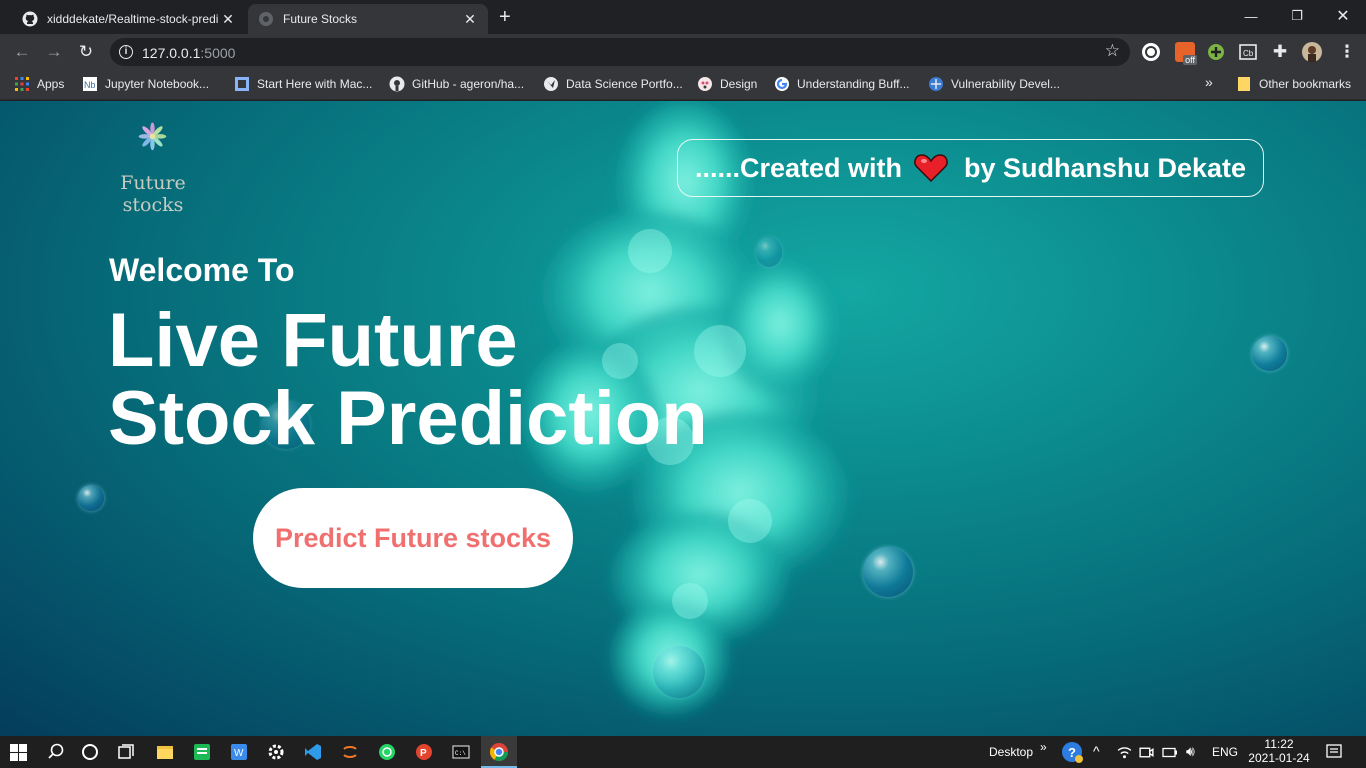  I want to click on bookmarks-overflow-button: », so click(1209, 82).